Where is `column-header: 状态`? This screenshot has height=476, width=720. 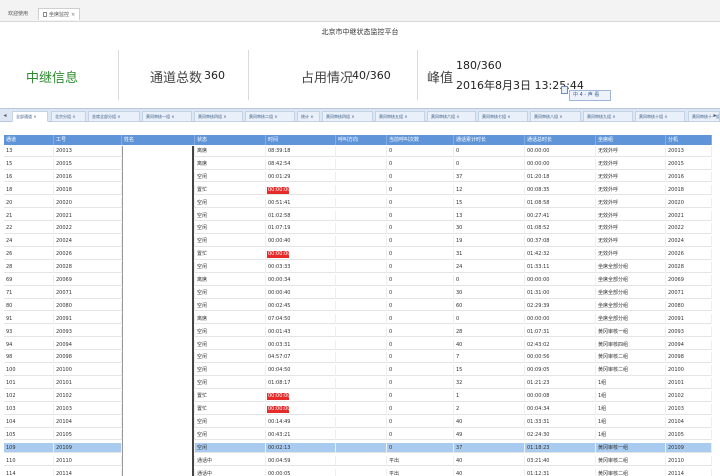 column-header: 状态 is located at coordinates (230, 140).